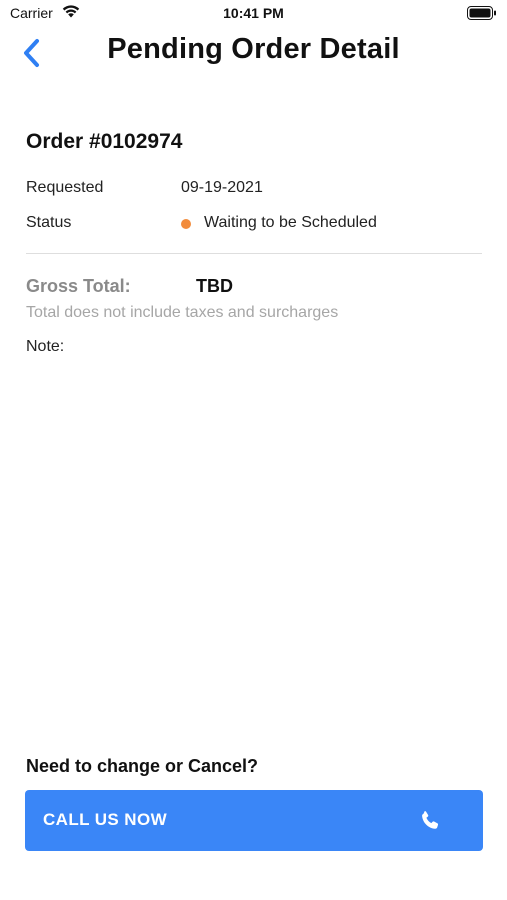 The height and width of the screenshot is (900, 507). I want to click on divider, so click(254, 253).